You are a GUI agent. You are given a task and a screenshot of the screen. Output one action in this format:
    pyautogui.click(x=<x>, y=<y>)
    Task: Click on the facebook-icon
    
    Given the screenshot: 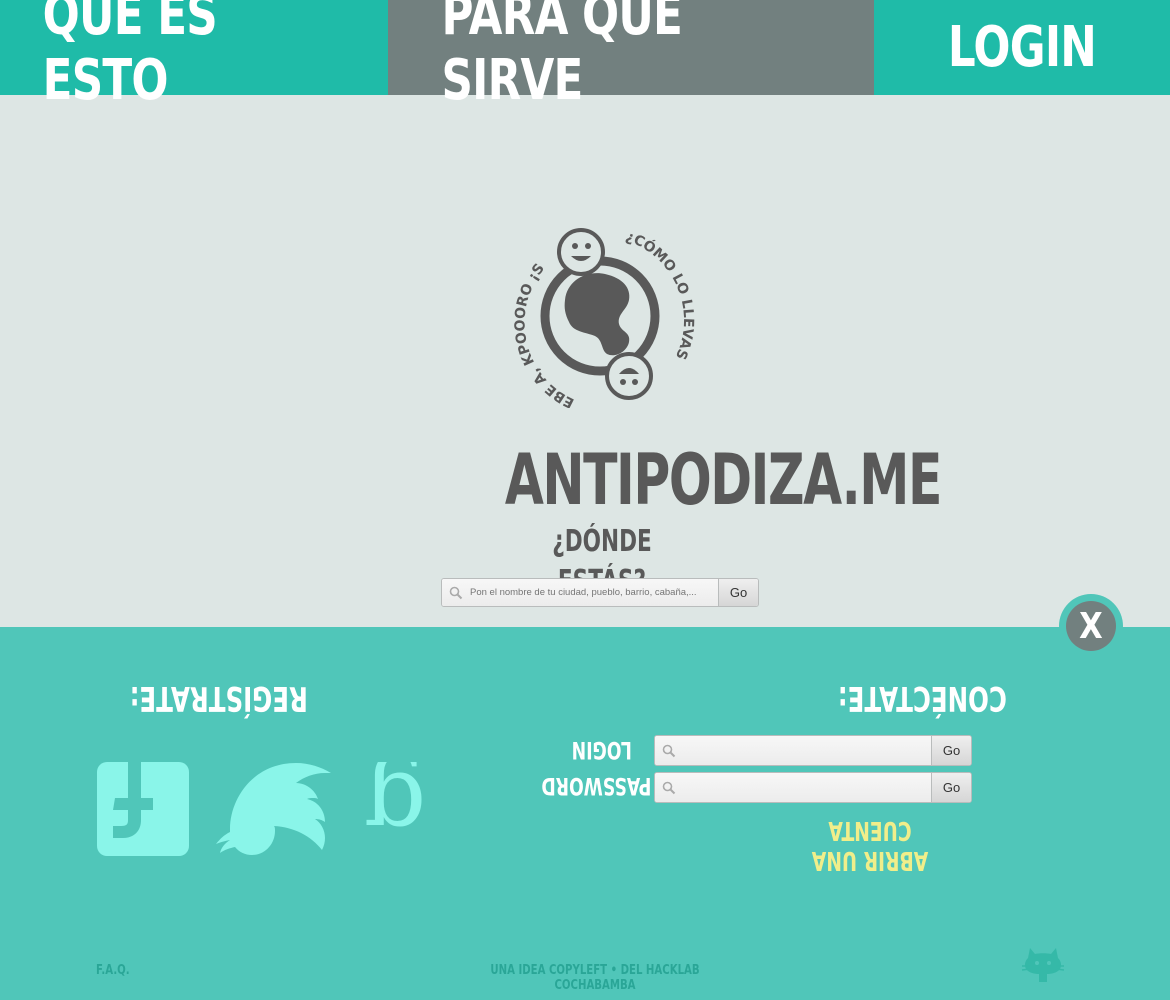 What is the action you would take?
    pyautogui.click(x=143, y=809)
    